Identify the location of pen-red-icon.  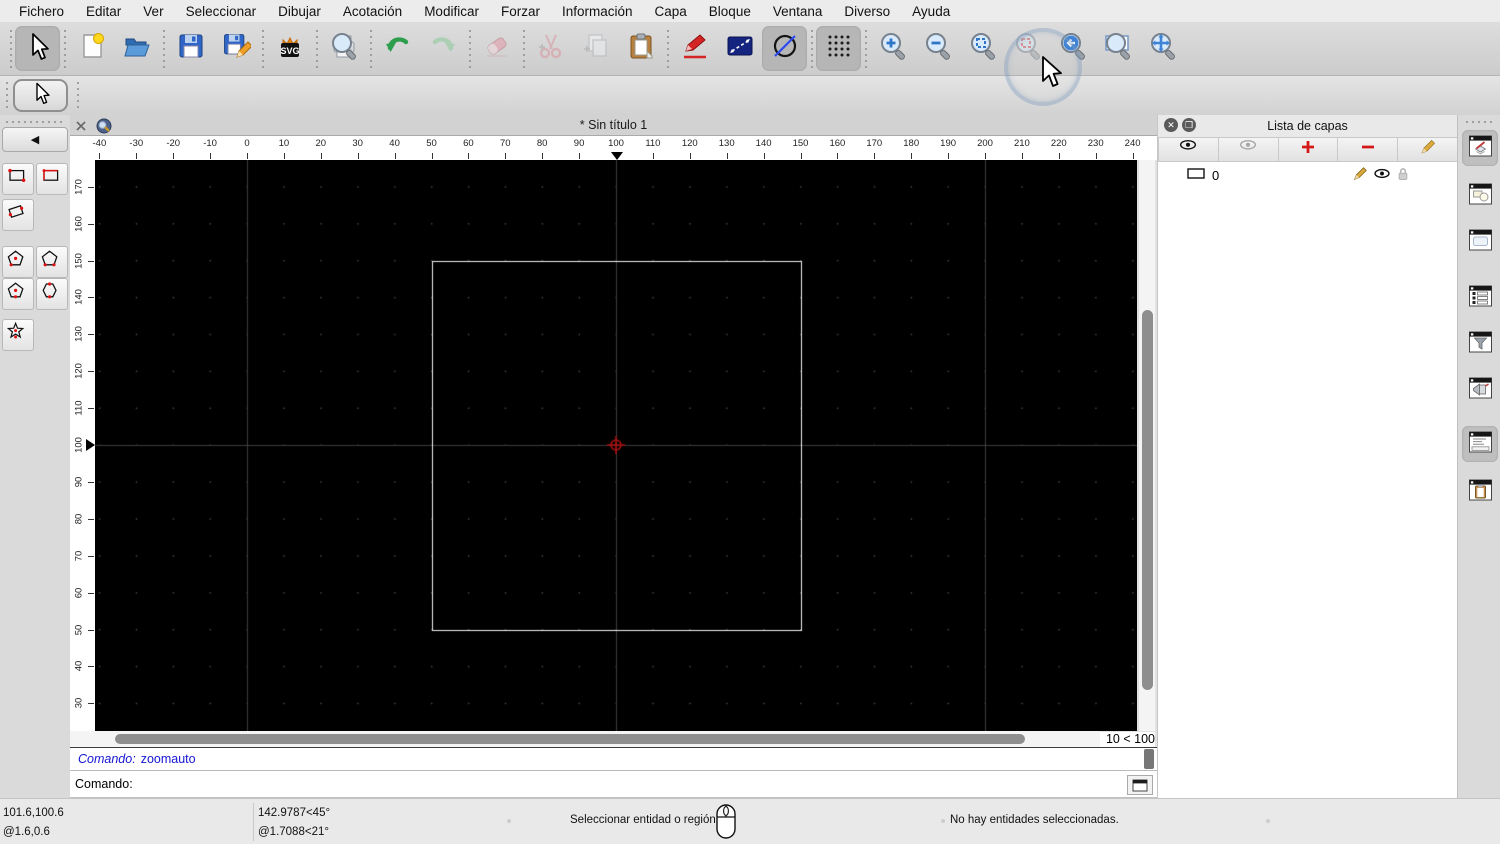
(695, 48).